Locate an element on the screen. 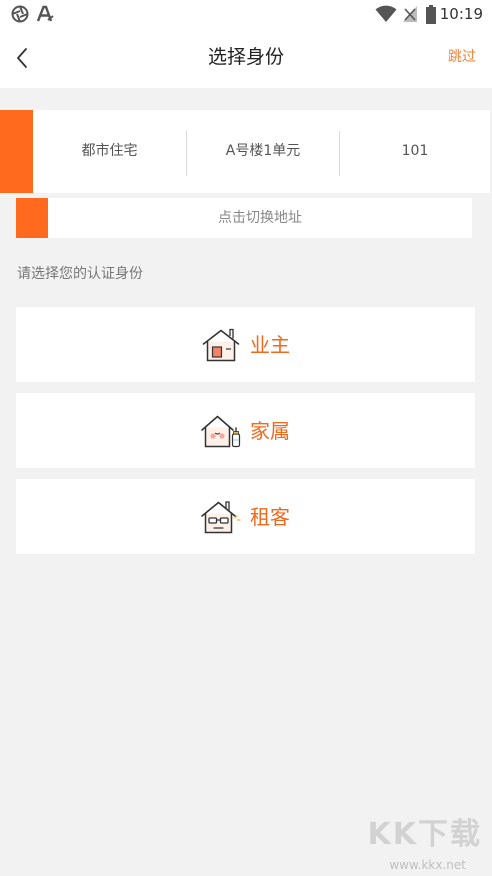  identity-prompt: 请选择您的认证身份 is located at coordinates (80, 274).